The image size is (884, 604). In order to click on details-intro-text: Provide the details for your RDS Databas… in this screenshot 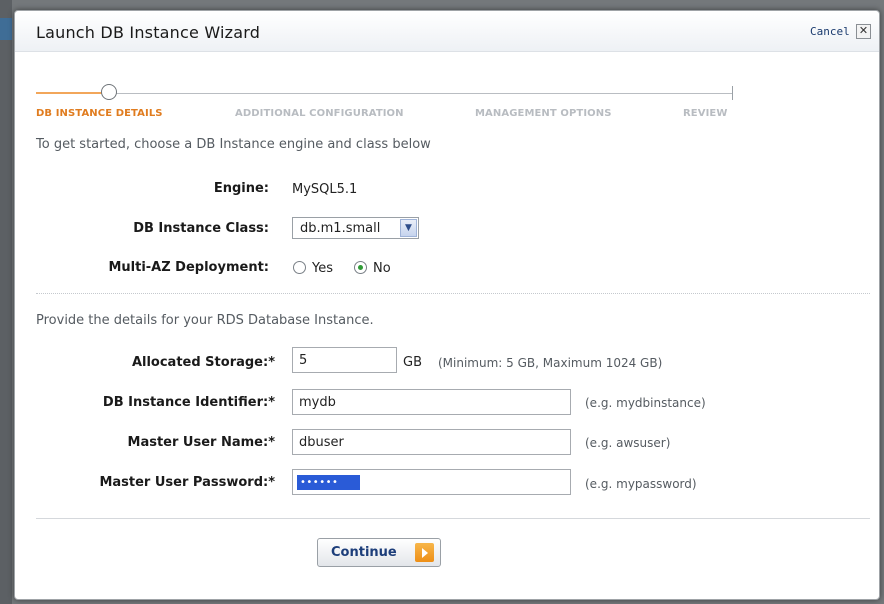, I will do `click(205, 320)`.